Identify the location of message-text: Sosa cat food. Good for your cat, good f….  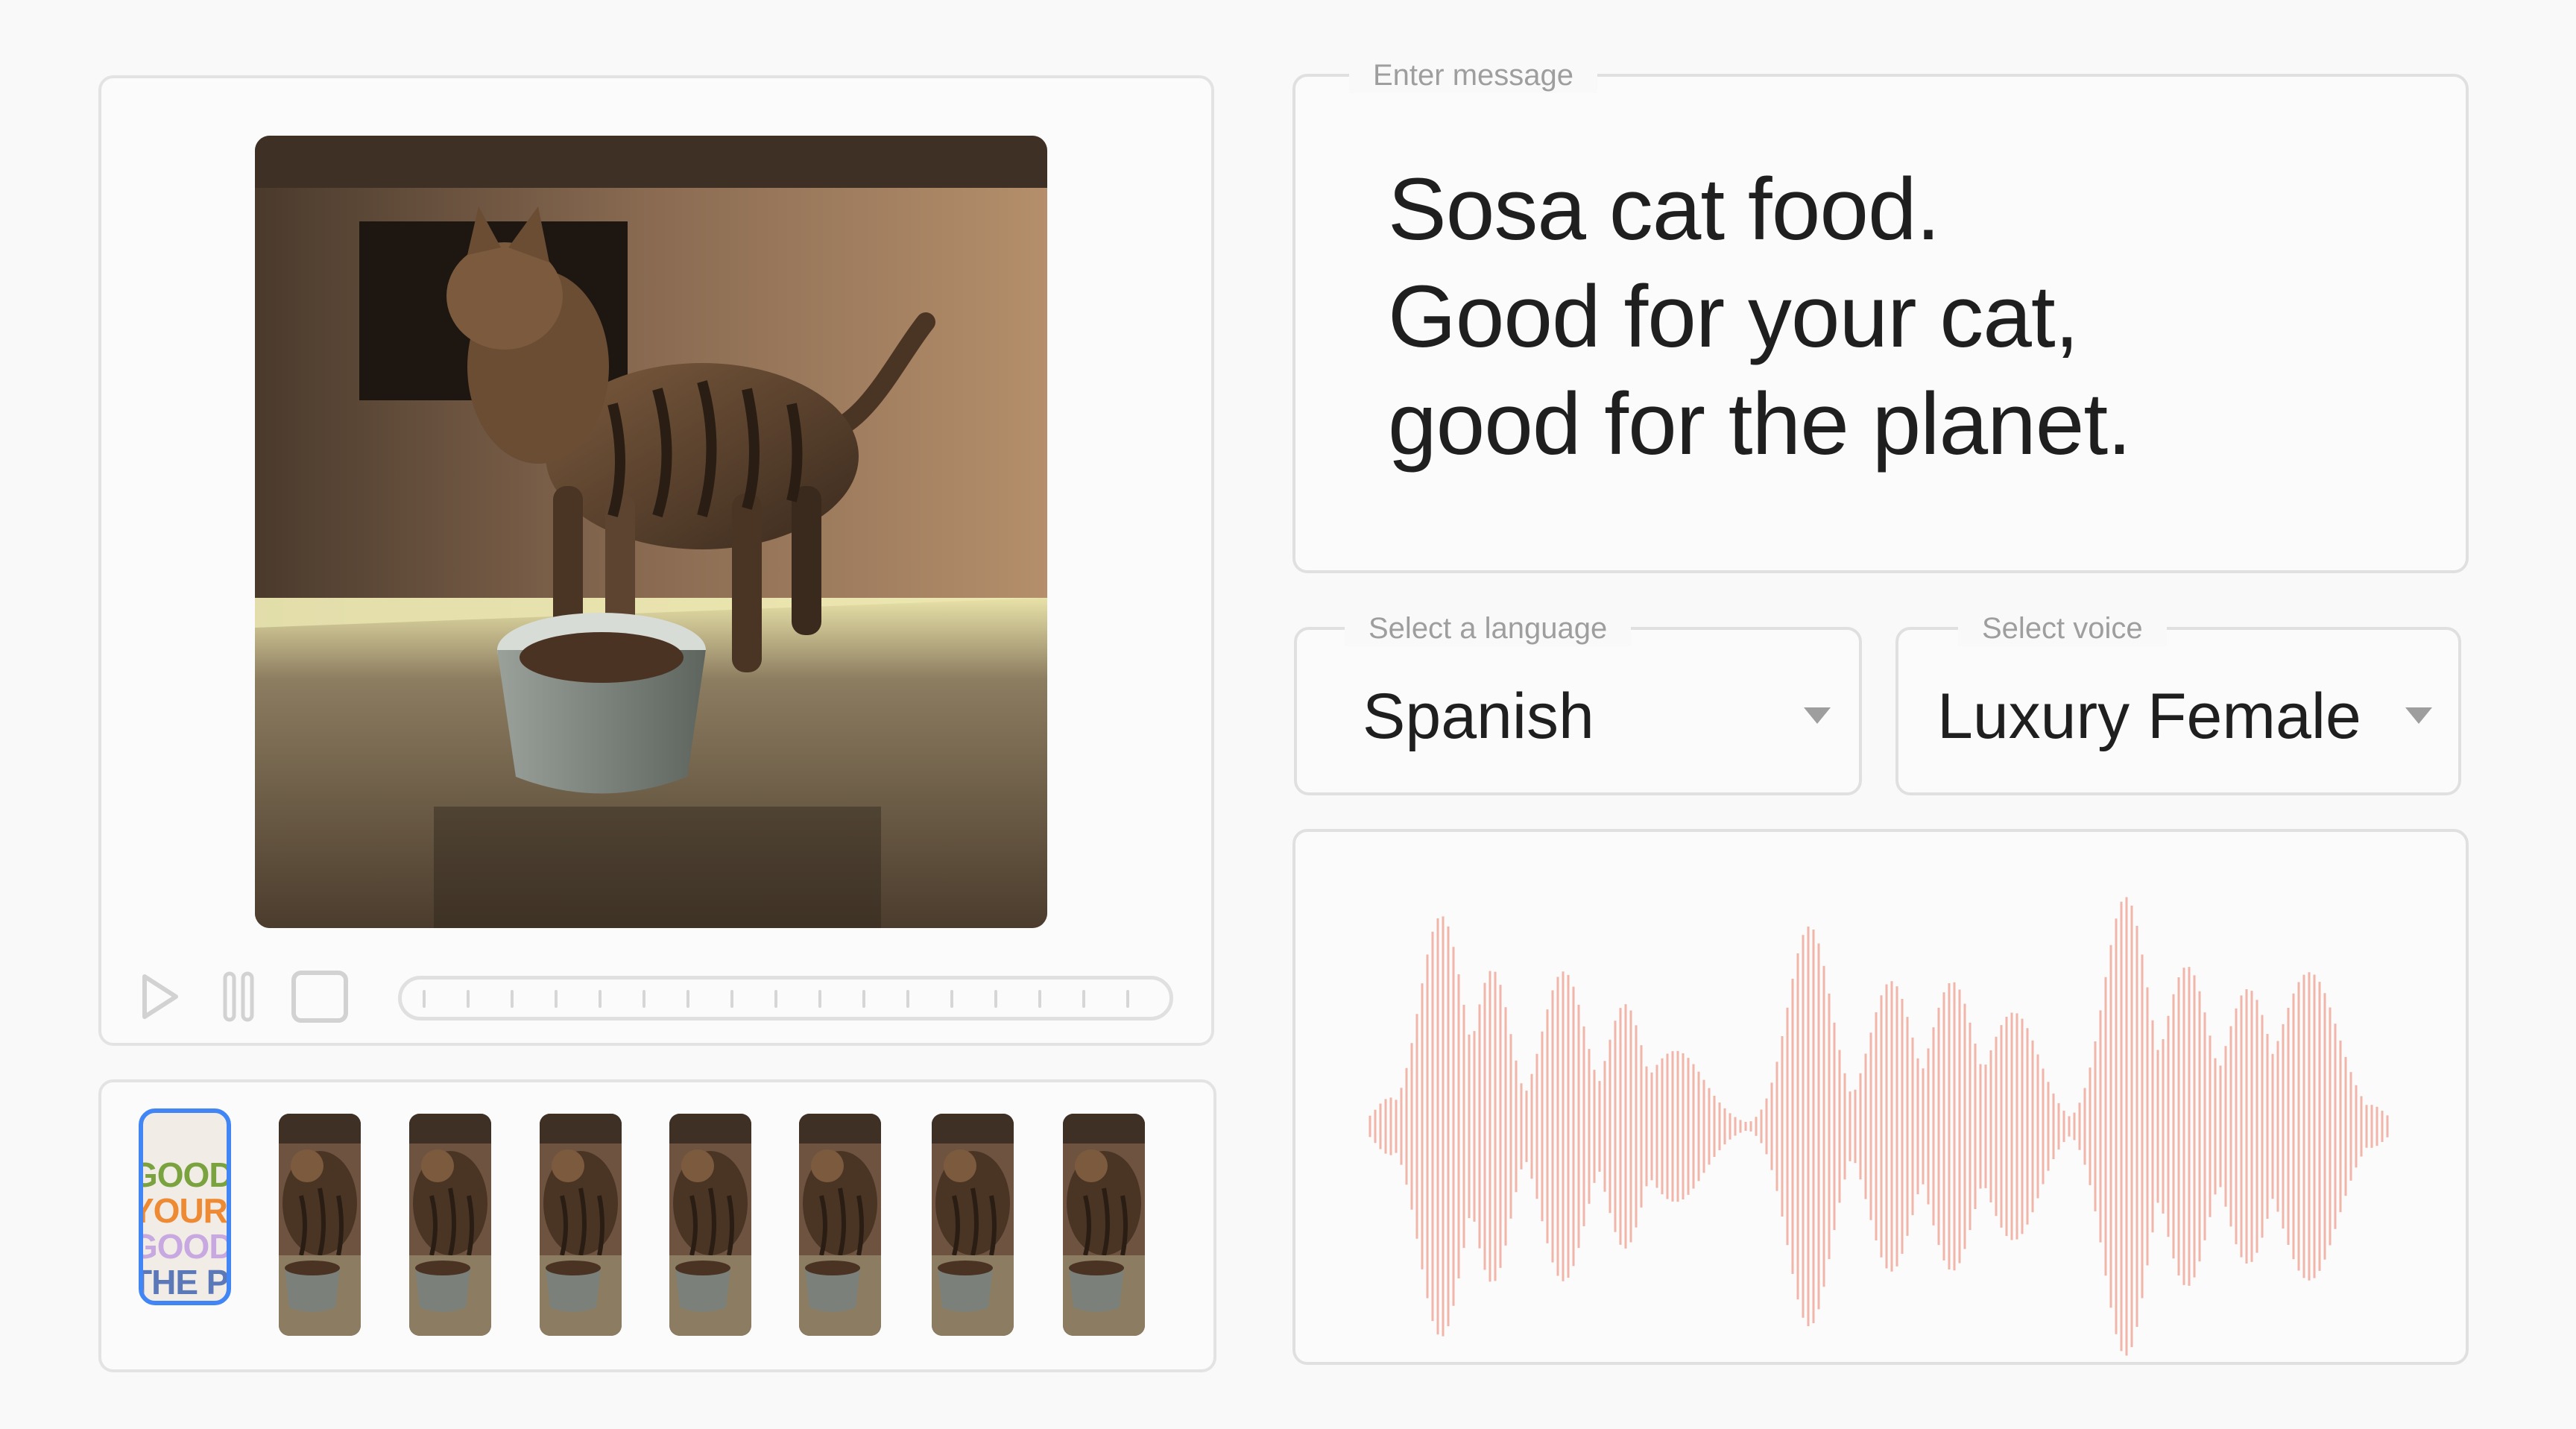
(1760, 317).